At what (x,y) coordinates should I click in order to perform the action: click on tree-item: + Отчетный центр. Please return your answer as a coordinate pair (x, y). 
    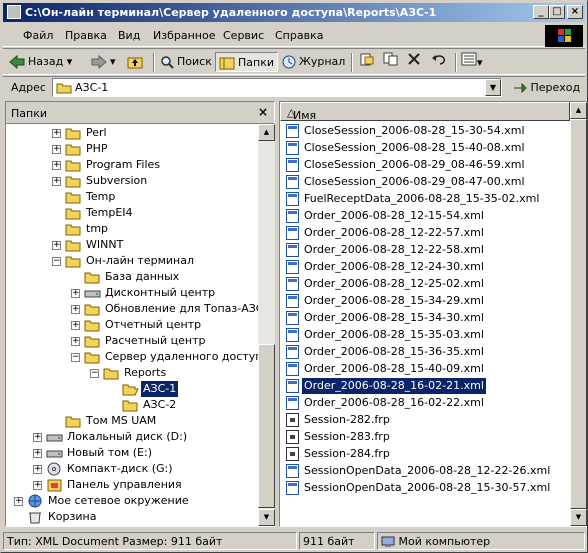
    Looking at the image, I should click on (132, 325).